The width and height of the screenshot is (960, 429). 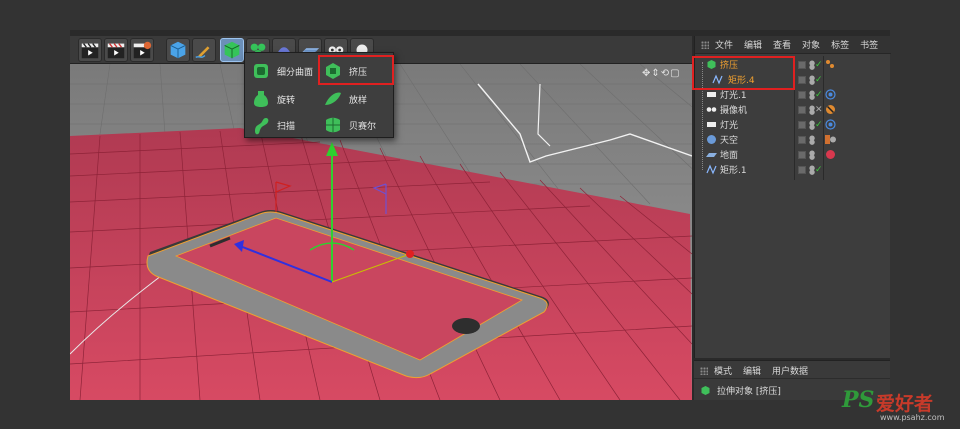 I want to click on menu-item-label: 放样, so click(x=358, y=100).